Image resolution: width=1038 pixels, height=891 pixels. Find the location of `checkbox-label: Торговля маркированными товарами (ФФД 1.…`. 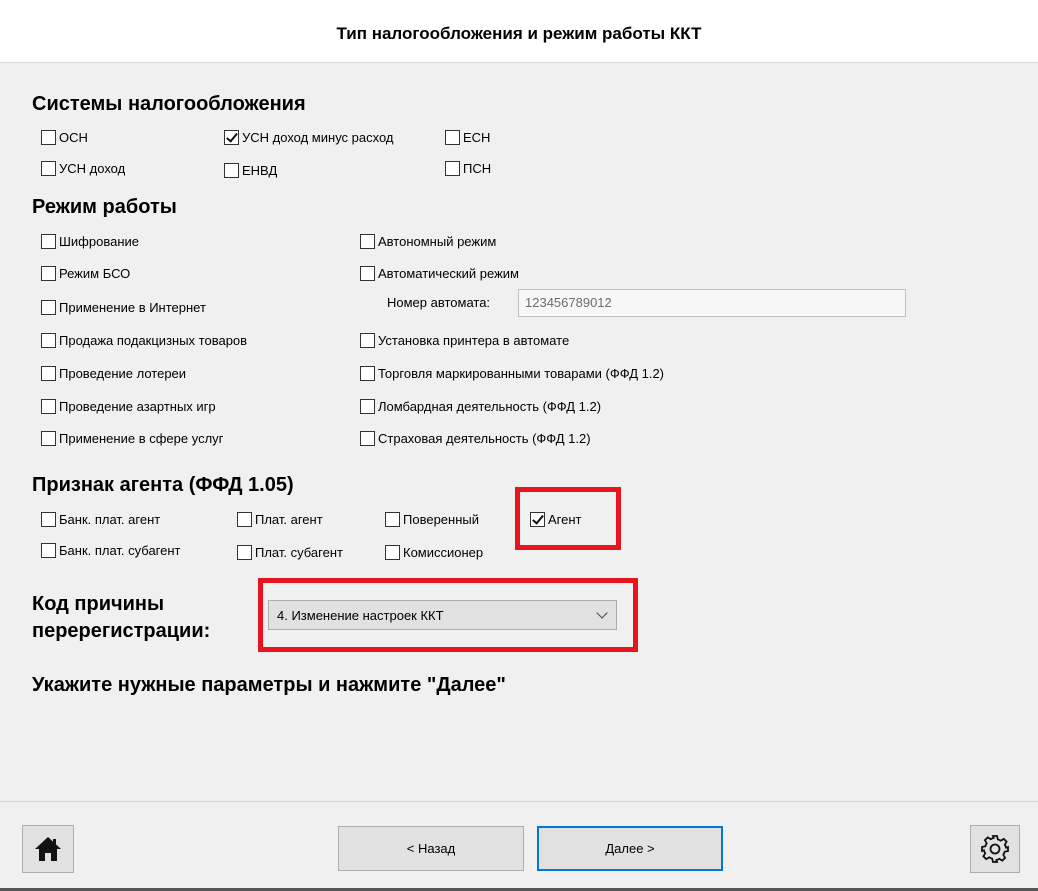

checkbox-label: Торговля маркированными товарами (ФФД 1.… is located at coordinates (521, 373).